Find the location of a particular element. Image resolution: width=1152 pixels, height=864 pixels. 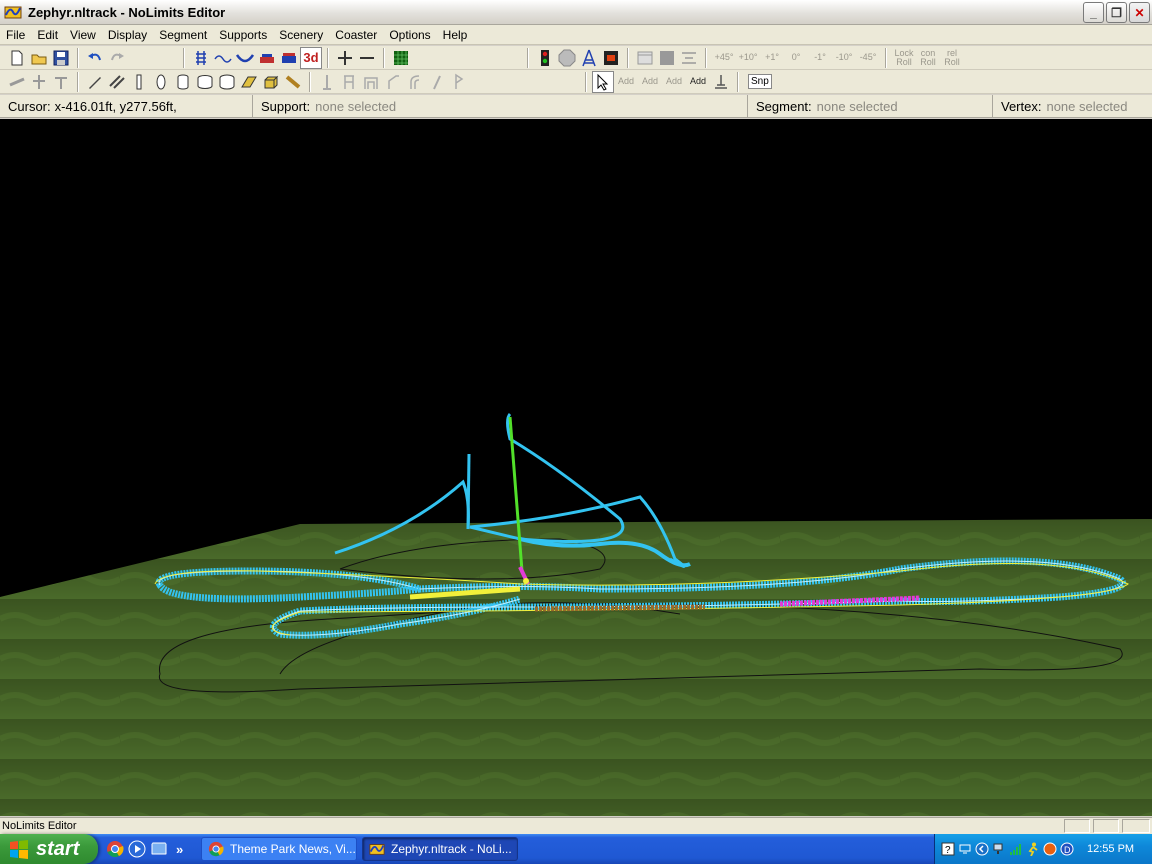

plus-icon is located at coordinates (345, 57).